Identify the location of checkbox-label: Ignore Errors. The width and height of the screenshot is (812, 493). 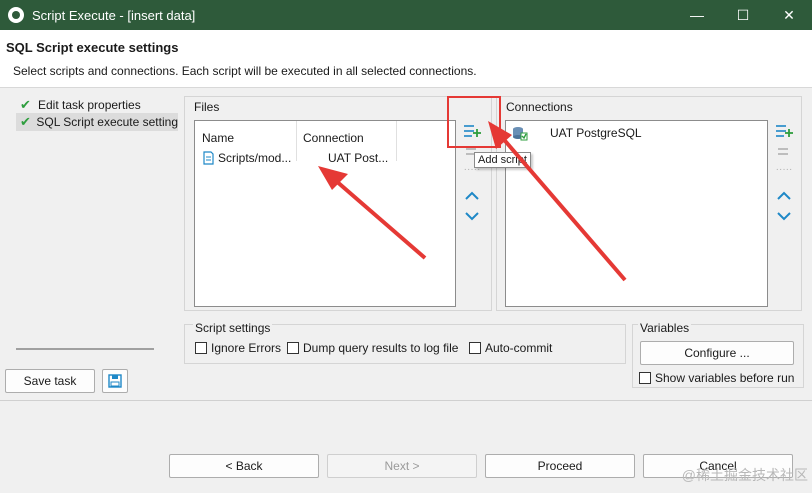
(246, 348).